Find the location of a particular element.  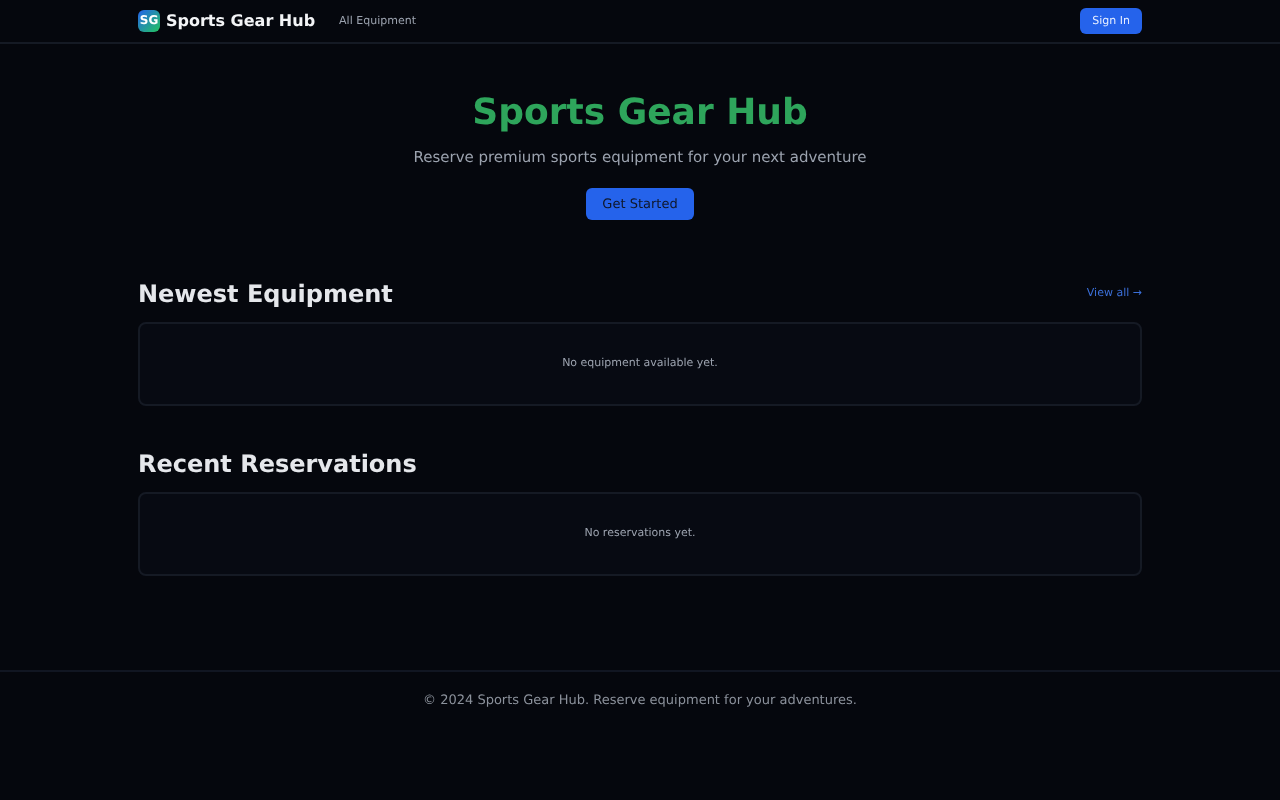

section-title: Newest Equipment is located at coordinates (265, 294).